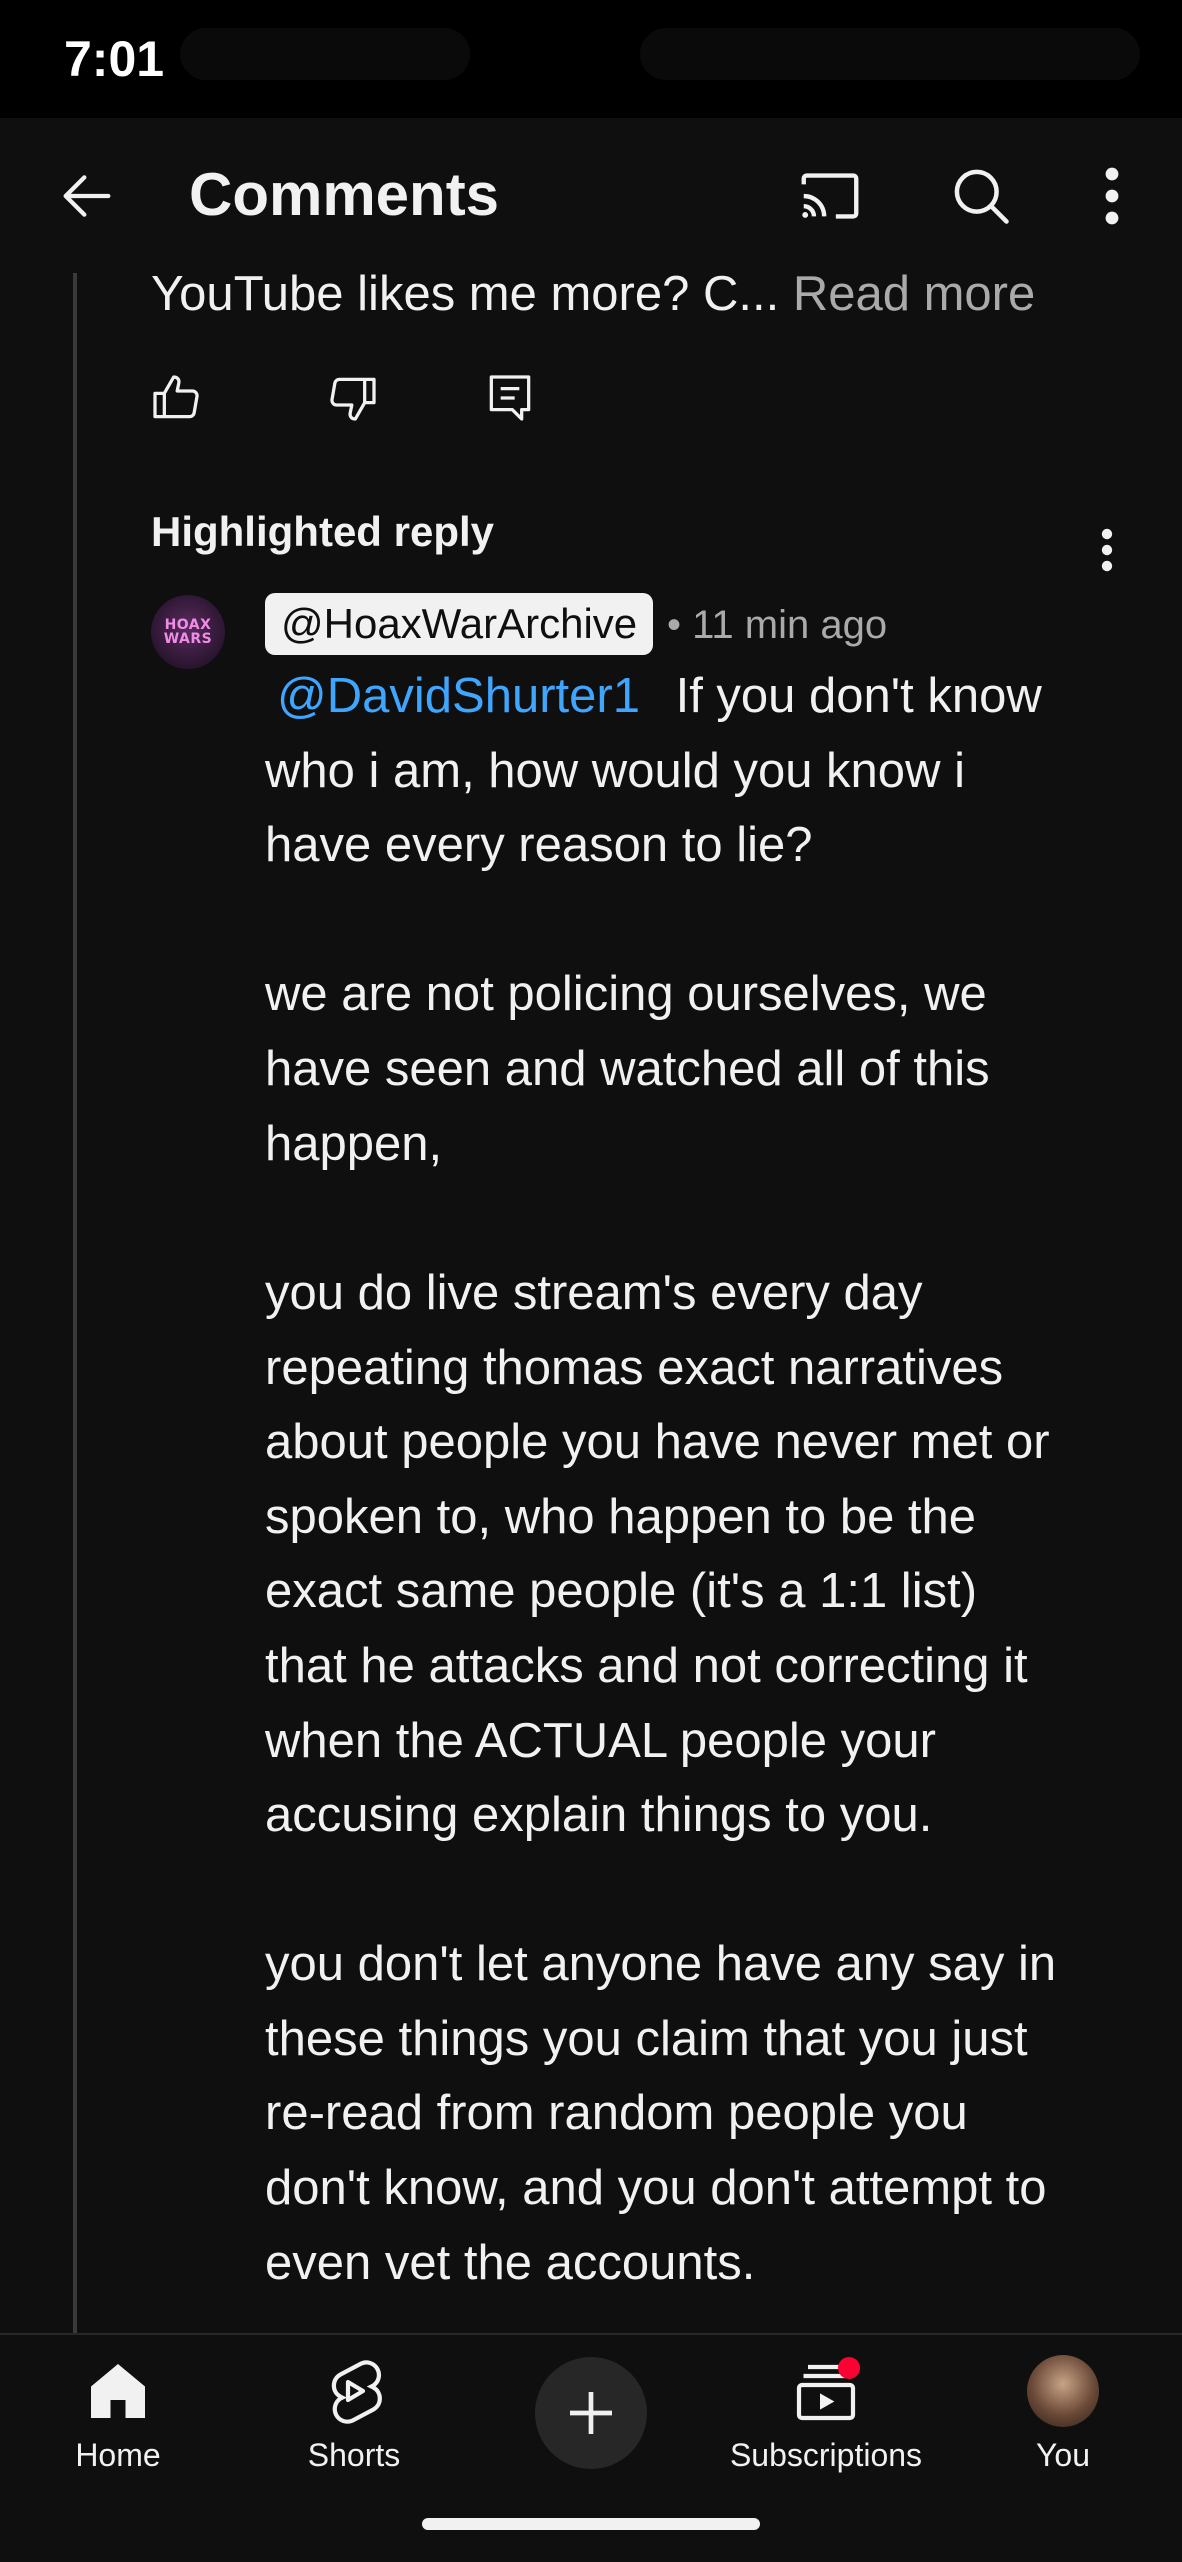 This screenshot has height=2562, width=1182. I want to click on reply-text-line: If you don't know, so click(858, 696).